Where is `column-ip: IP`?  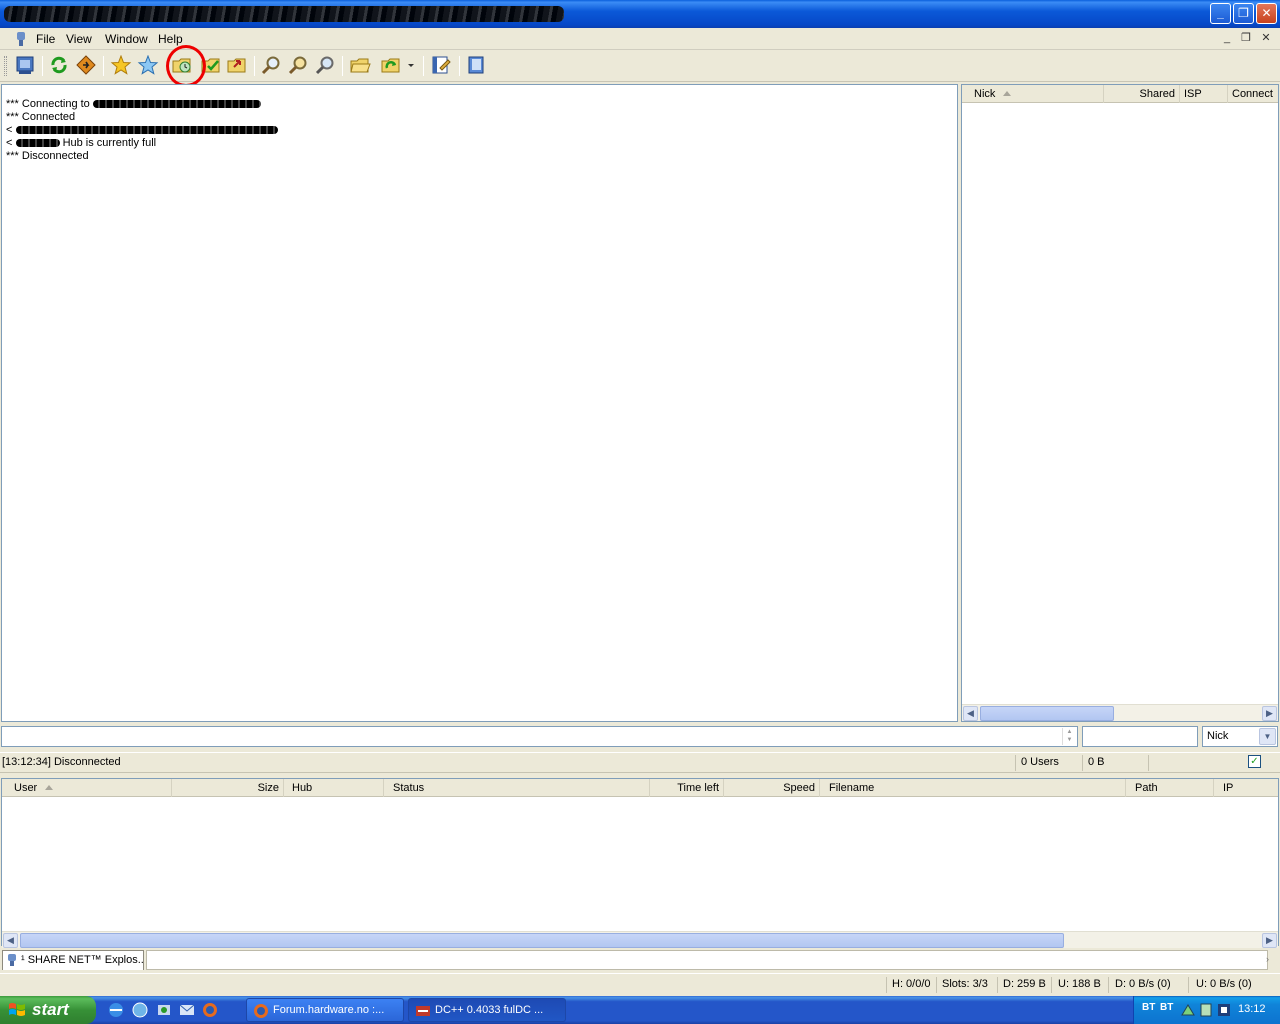
column-ip: IP is located at coordinates (1246, 788).